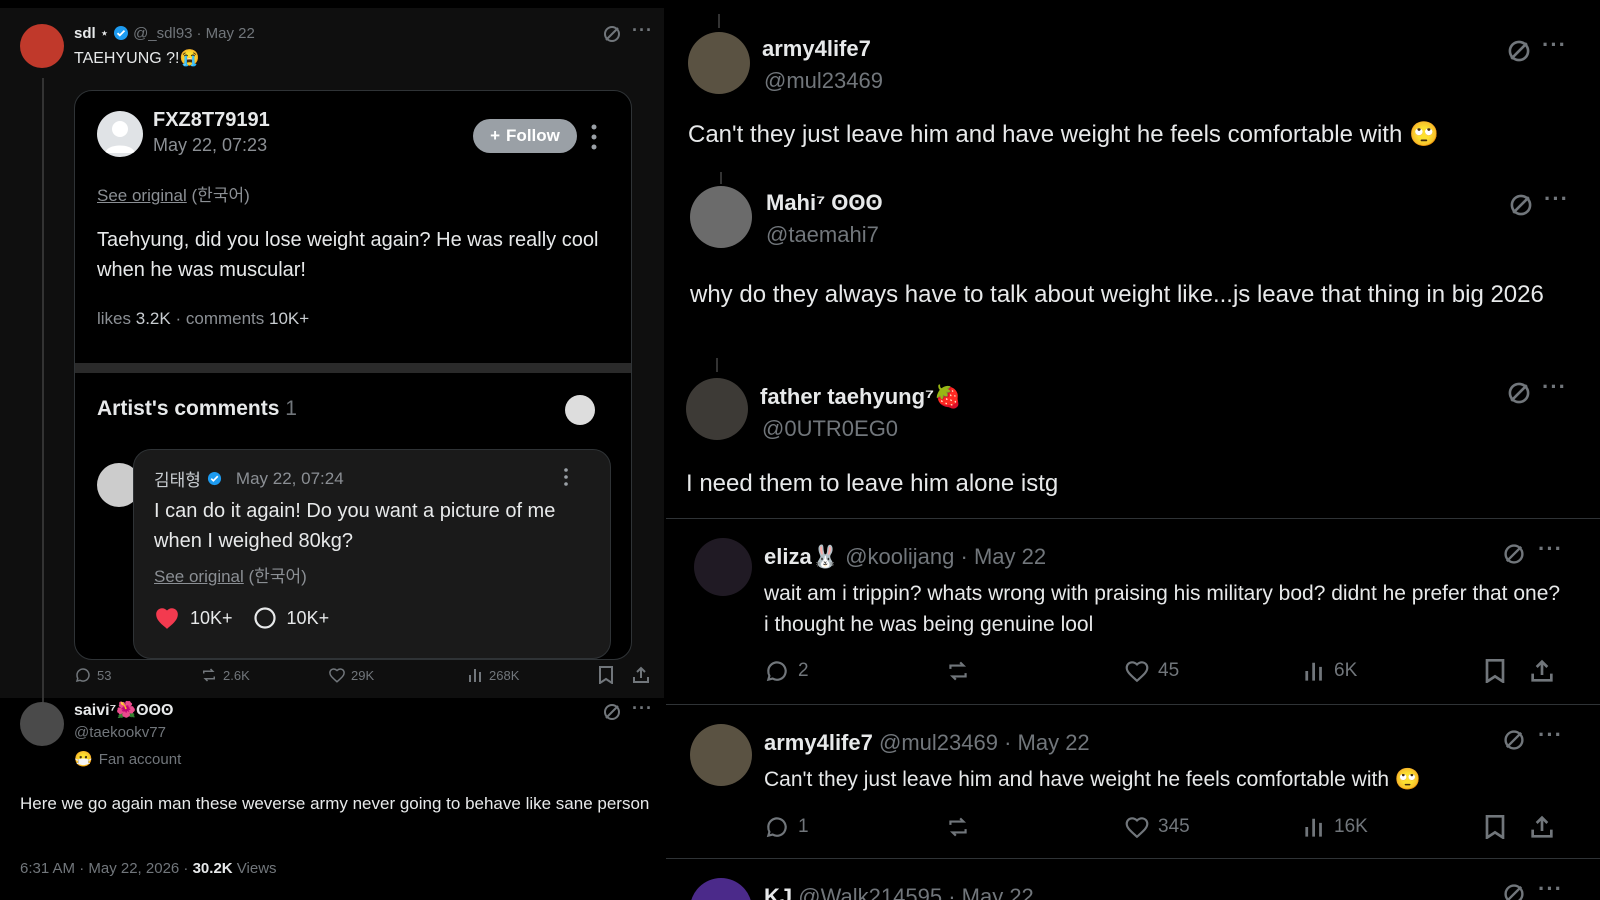  Describe the element at coordinates (495, 135) in the screenshot. I see `plus-icon: +` at that location.